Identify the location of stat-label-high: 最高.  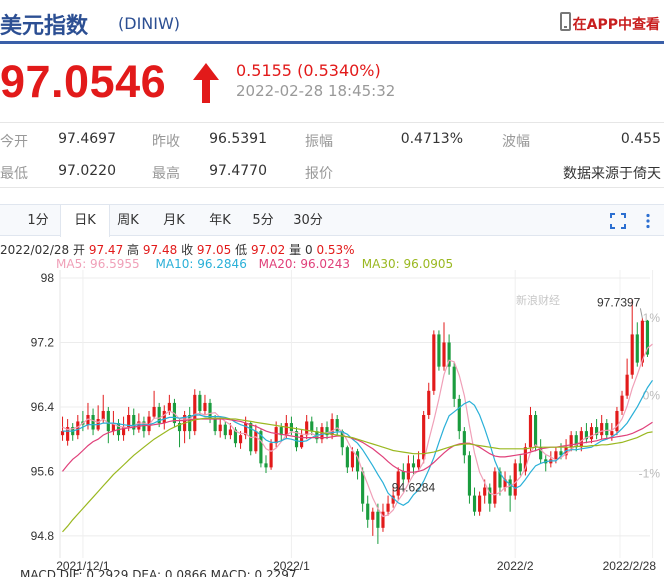
(166, 174).